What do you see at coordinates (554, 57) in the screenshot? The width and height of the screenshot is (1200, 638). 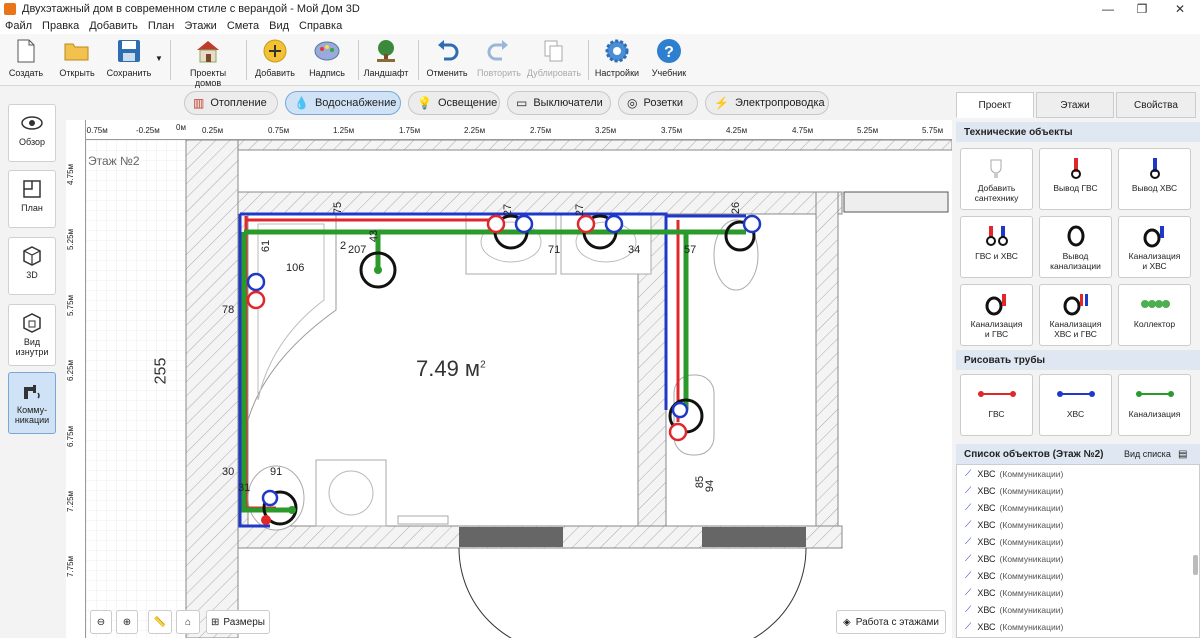 I see `duplicate-button: Дублировать` at bounding box center [554, 57].